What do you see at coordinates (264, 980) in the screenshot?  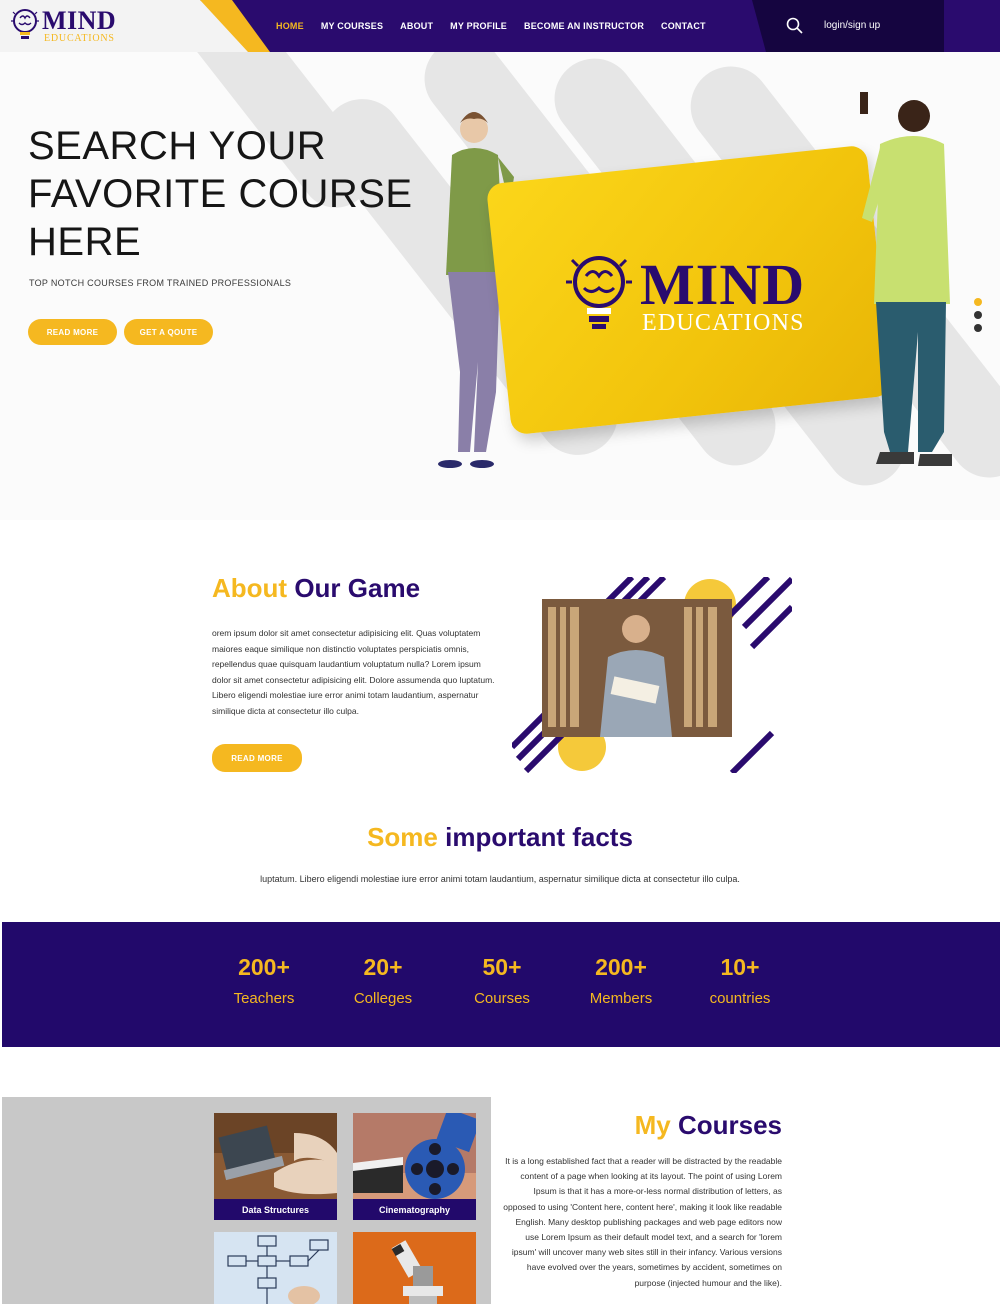 I see `stat-teachers: 200+ Teachers` at bounding box center [264, 980].